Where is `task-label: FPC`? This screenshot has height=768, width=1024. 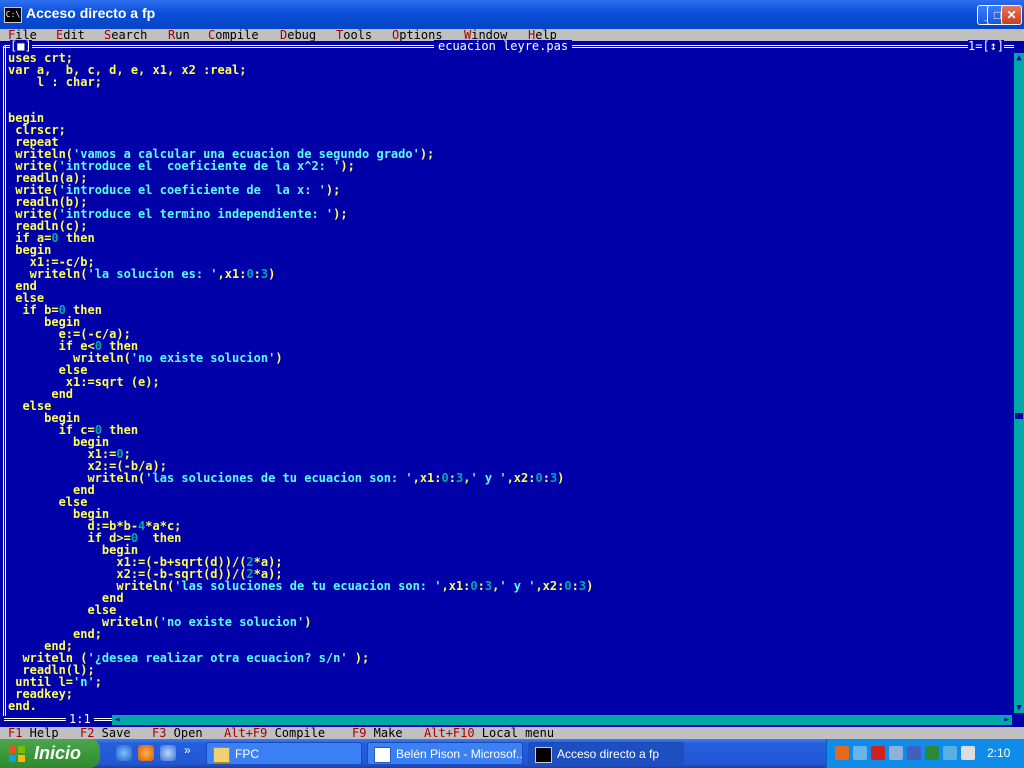 task-label: FPC is located at coordinates (247, 754).